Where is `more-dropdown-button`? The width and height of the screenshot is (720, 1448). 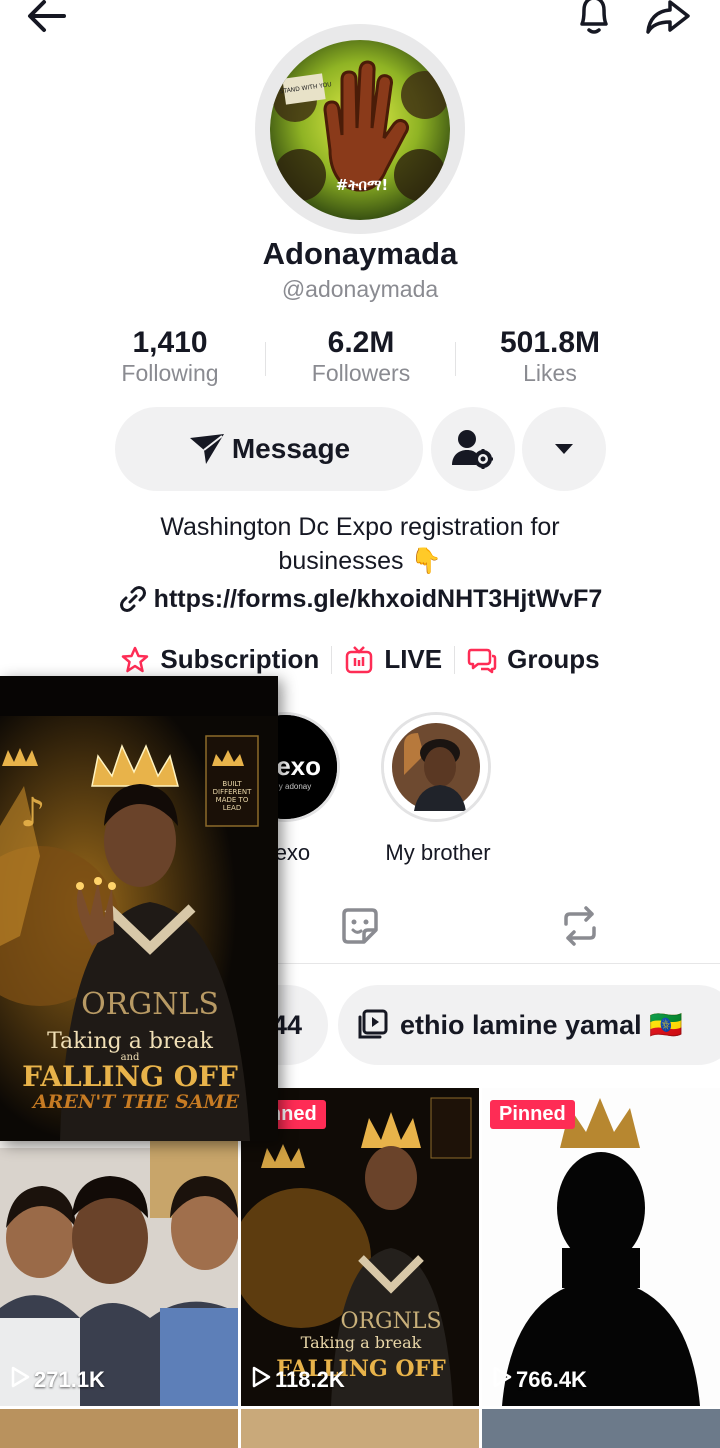 more-dropdown-button is located at coordinates (564, 449).